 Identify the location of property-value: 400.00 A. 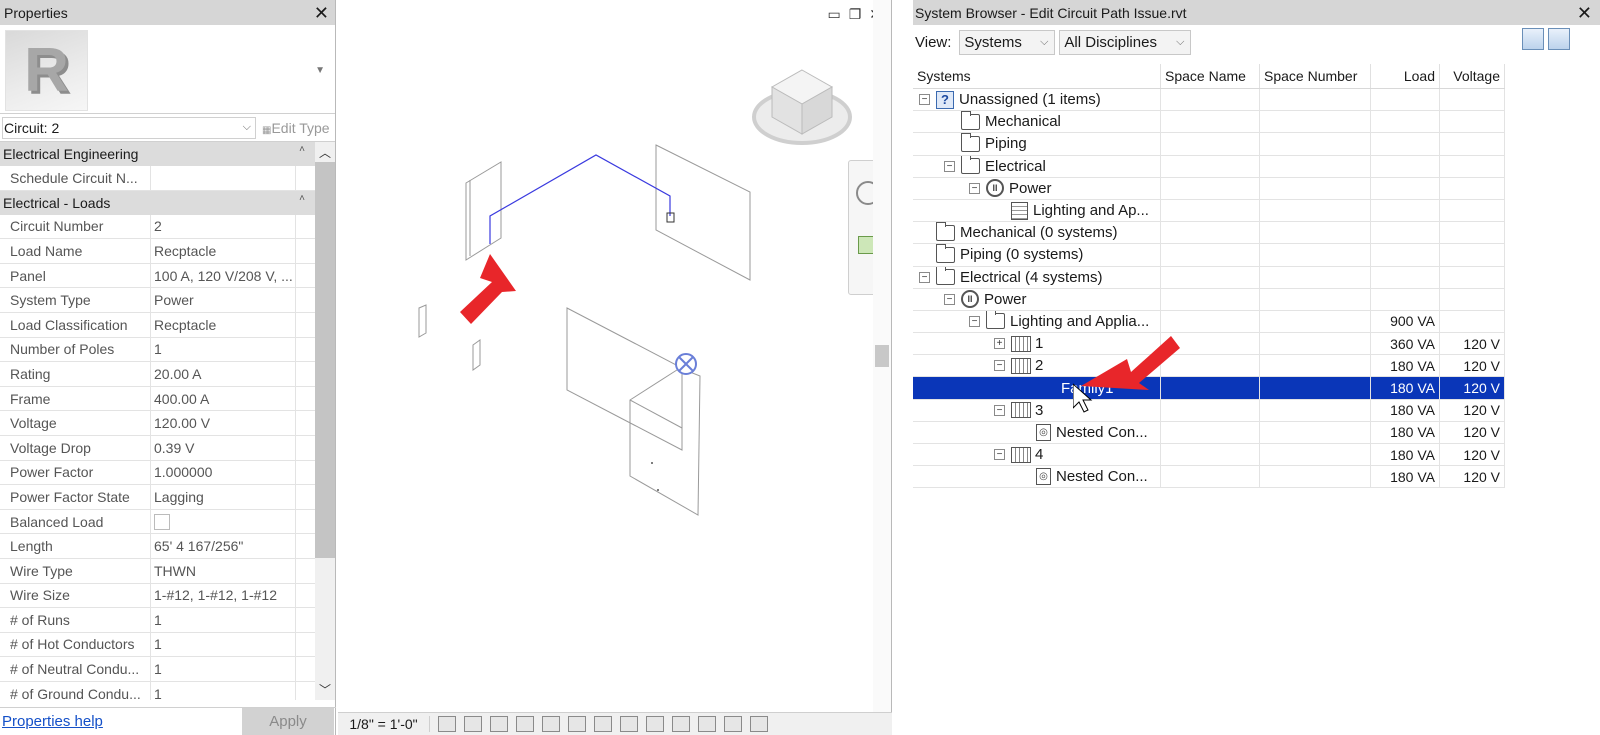
(223, 398).